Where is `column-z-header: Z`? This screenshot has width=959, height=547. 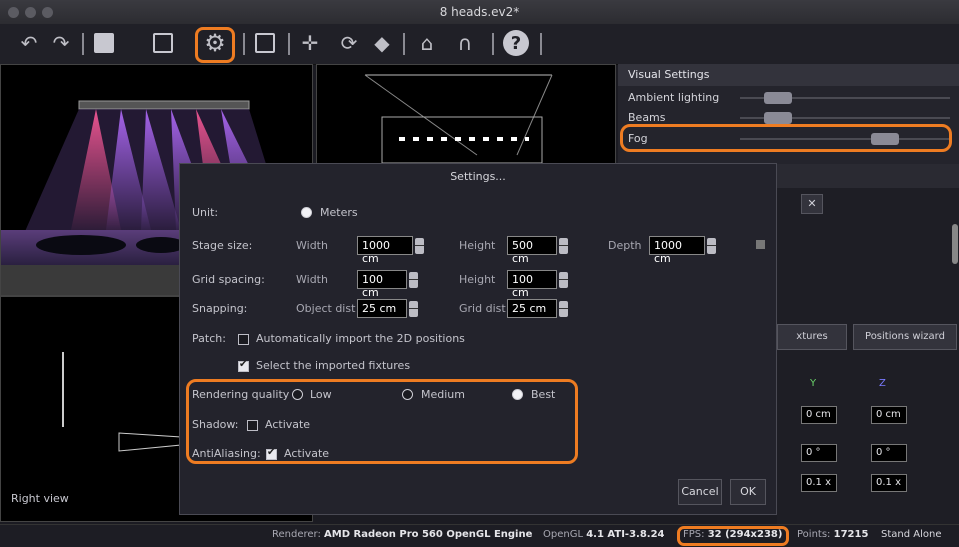 column-z-header: Z is located at coordinates (882, 383).